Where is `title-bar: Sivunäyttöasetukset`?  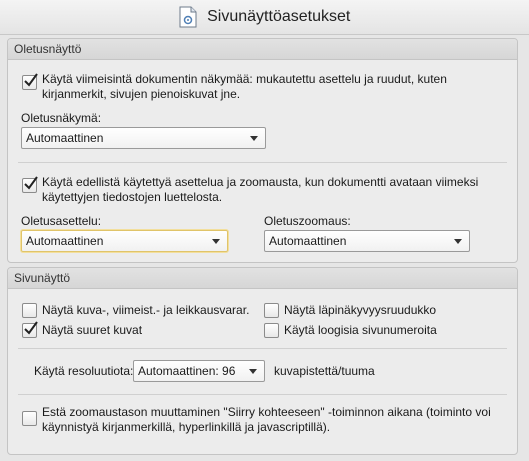 title-bar: Sivunäyttöasetukset is located at coordinates (264, 17).